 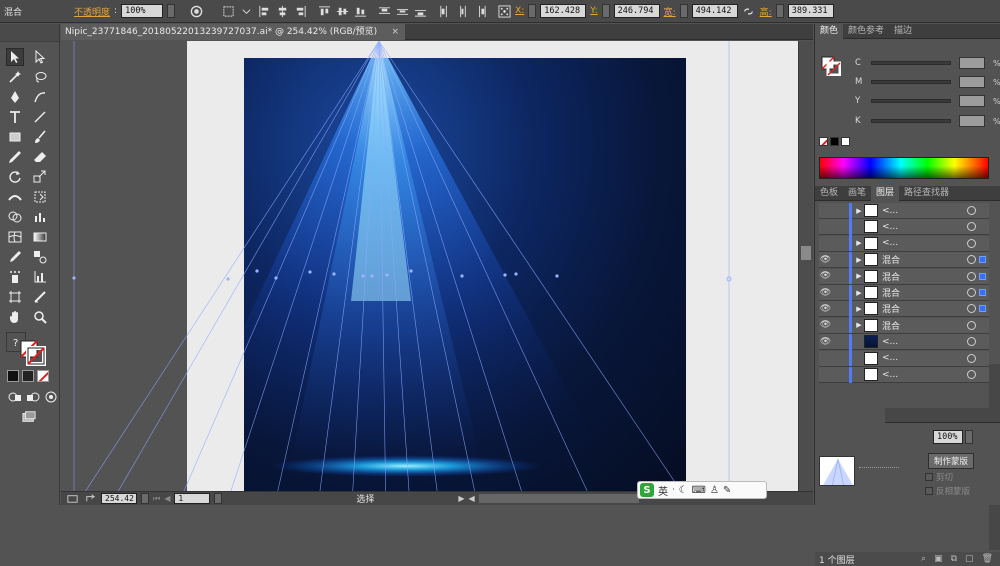 I want to click on align-bottom-icon, so click(x=360, y=11).